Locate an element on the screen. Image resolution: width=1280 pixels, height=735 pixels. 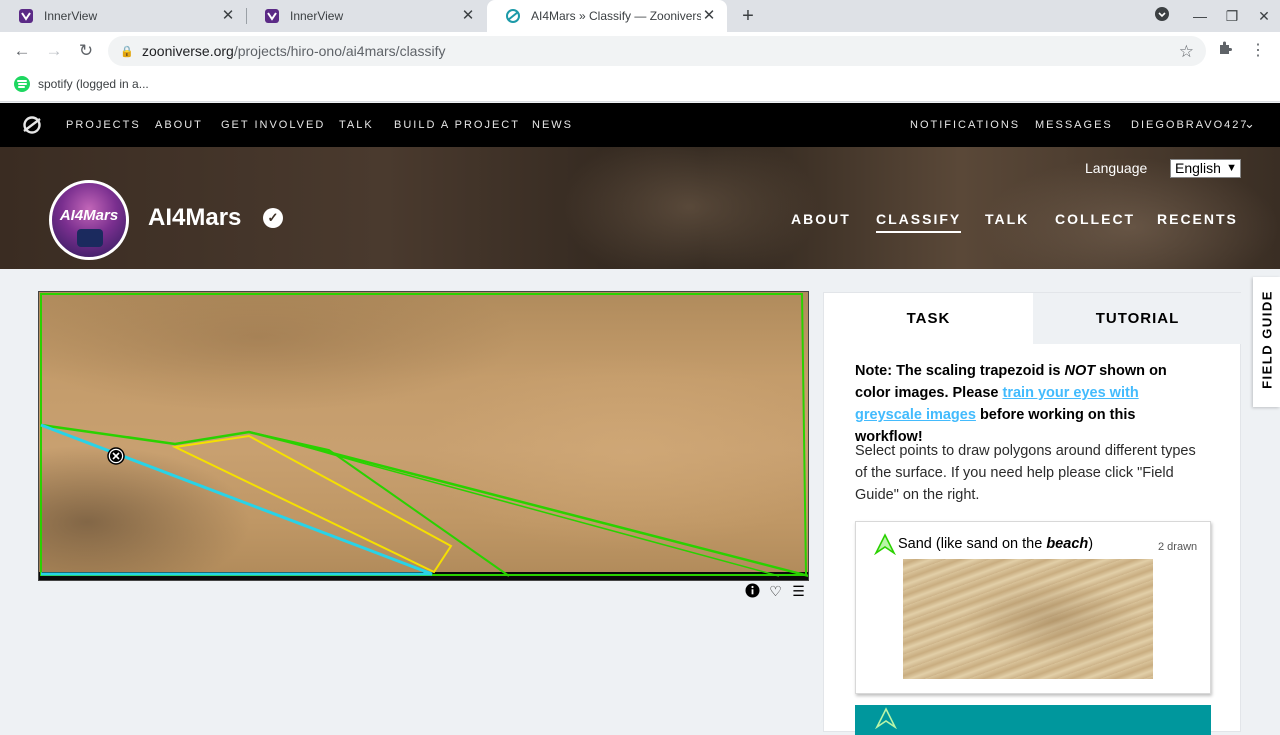
note-emphasis: NOT is located at coordinates (1080, 371).